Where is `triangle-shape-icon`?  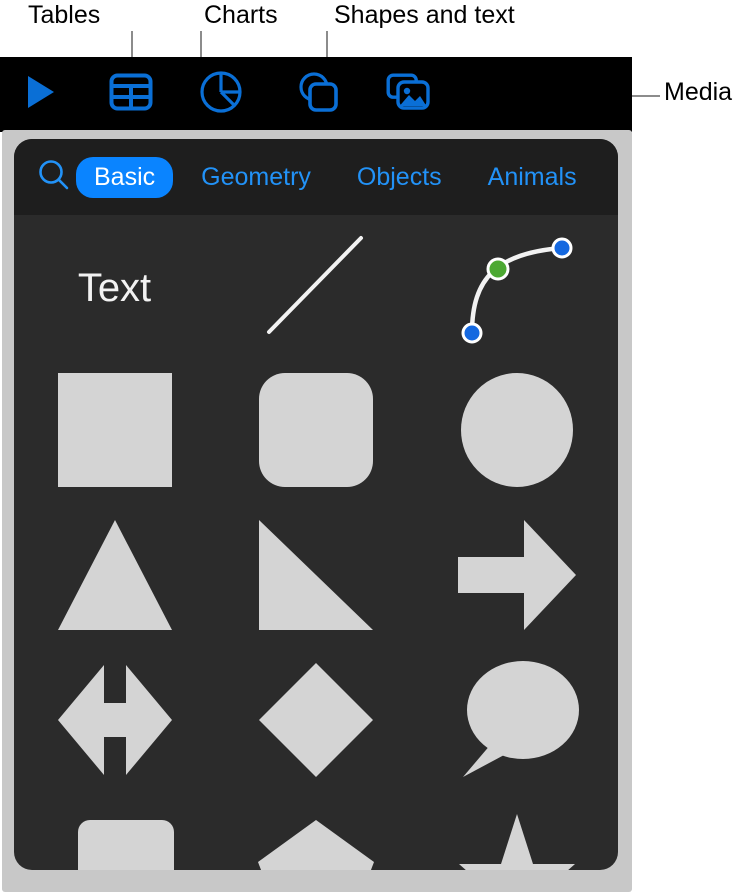
triangle-shape-icon is located at coordinates (115, 577).